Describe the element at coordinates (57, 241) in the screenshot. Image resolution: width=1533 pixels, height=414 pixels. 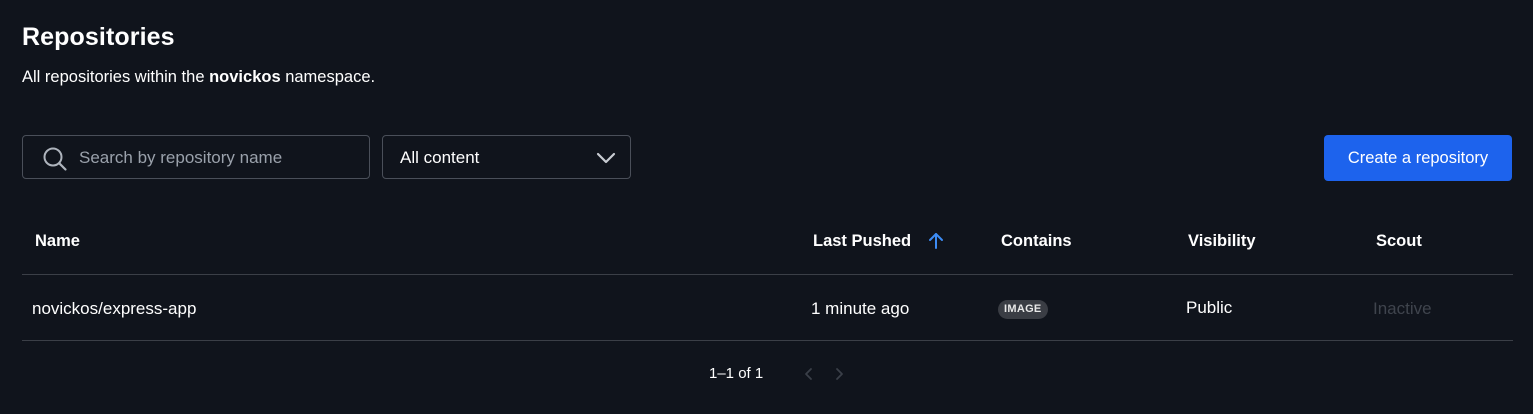
I see `column-header-name: Name` at that location.